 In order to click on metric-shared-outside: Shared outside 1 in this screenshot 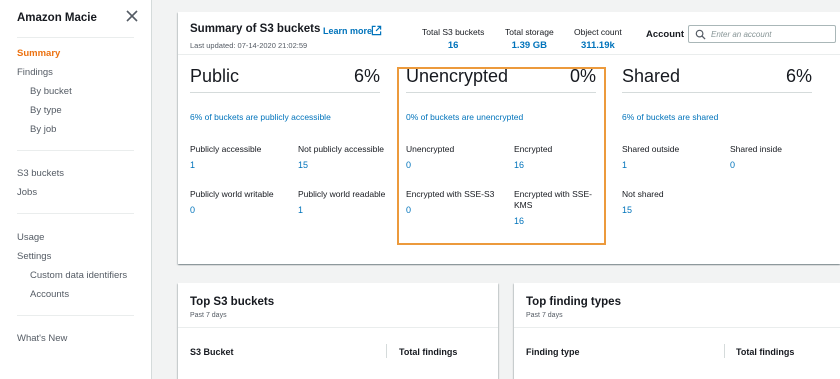, I will do `click(674, 157)`.